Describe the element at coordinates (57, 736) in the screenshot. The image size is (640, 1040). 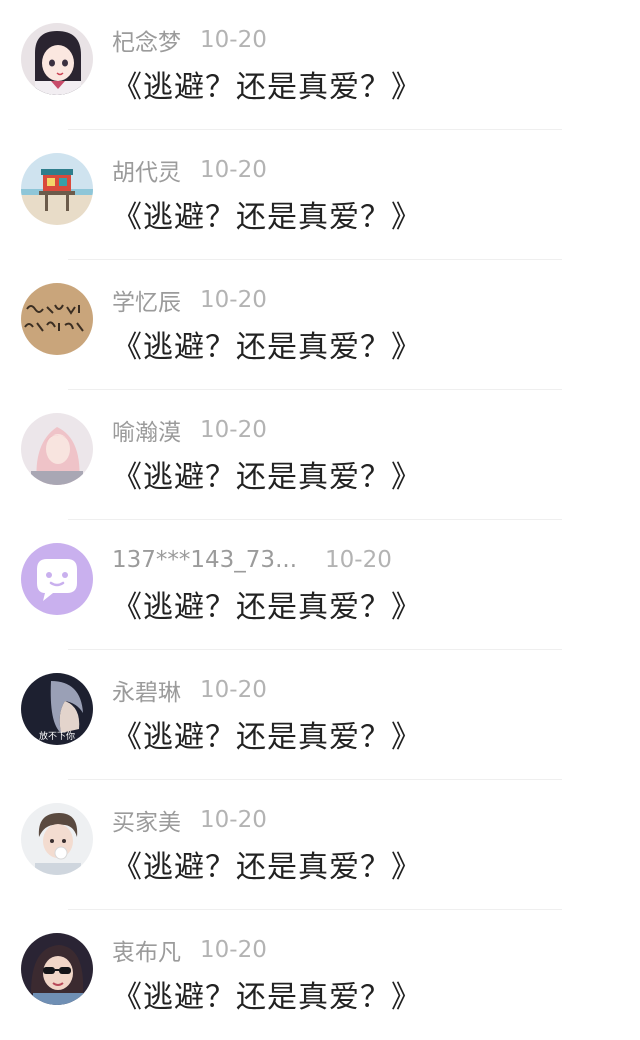
I see `avatar-caption: 放不下你` at that location.